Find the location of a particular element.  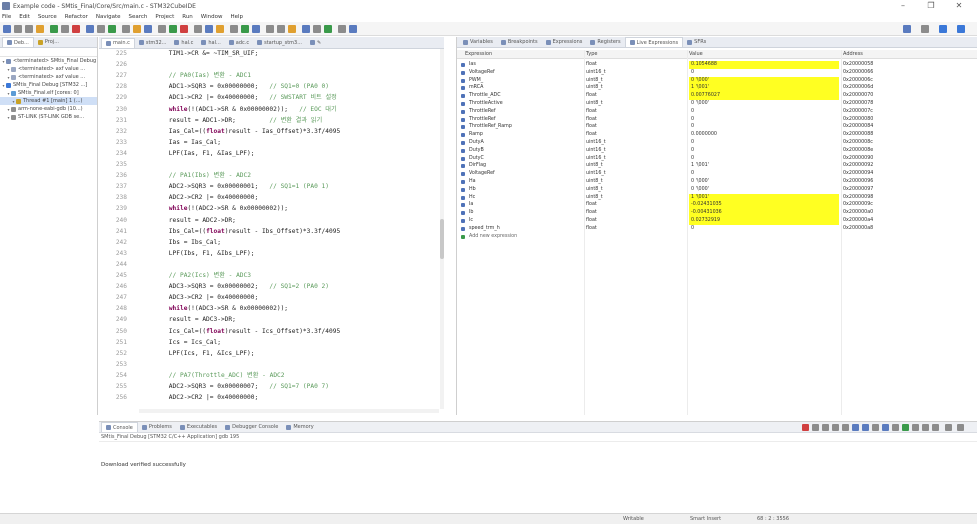

code-line: 249 result = ADC3->DR; is located at coordinates (269, 319).